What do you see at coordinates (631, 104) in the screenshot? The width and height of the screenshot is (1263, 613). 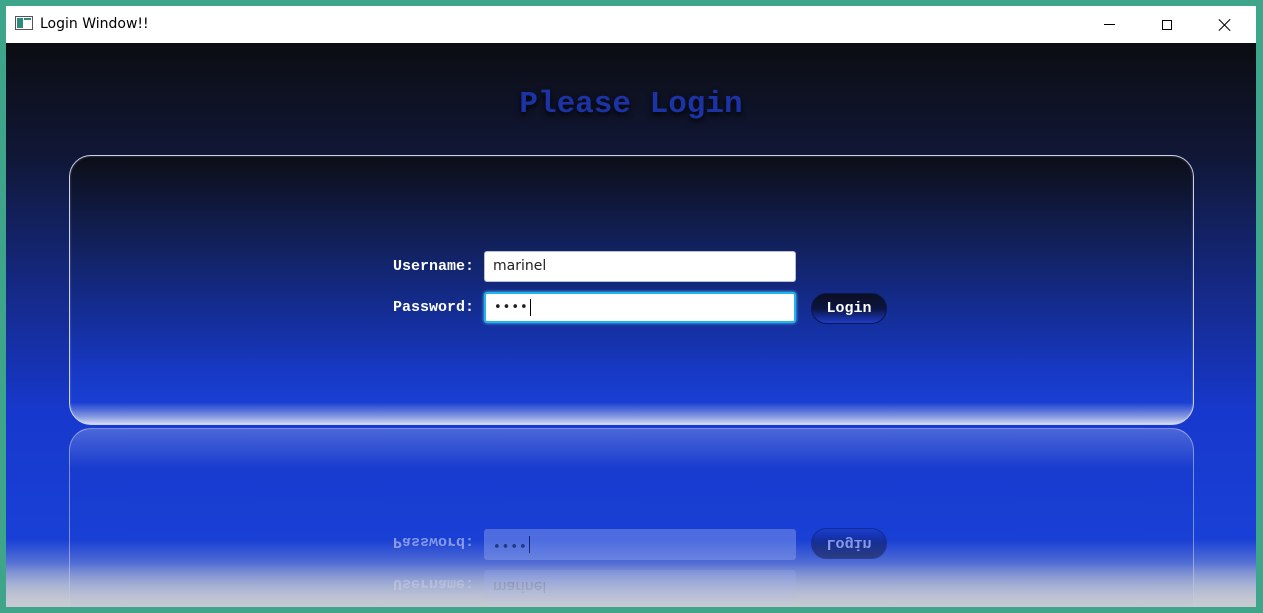 I see `page-title: Please Login` at bounding box center [631, 104].